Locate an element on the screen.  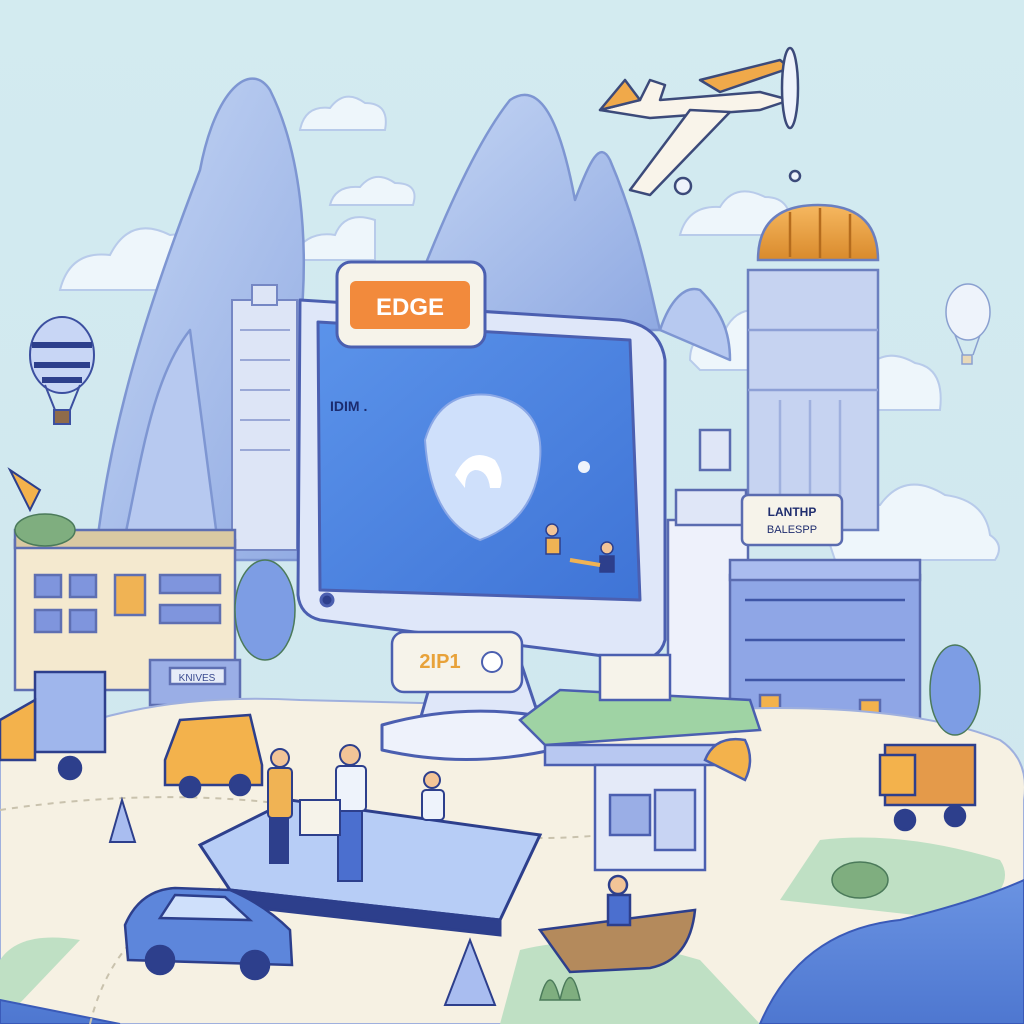
stand-label-icon is located at coordinates (492, 662).